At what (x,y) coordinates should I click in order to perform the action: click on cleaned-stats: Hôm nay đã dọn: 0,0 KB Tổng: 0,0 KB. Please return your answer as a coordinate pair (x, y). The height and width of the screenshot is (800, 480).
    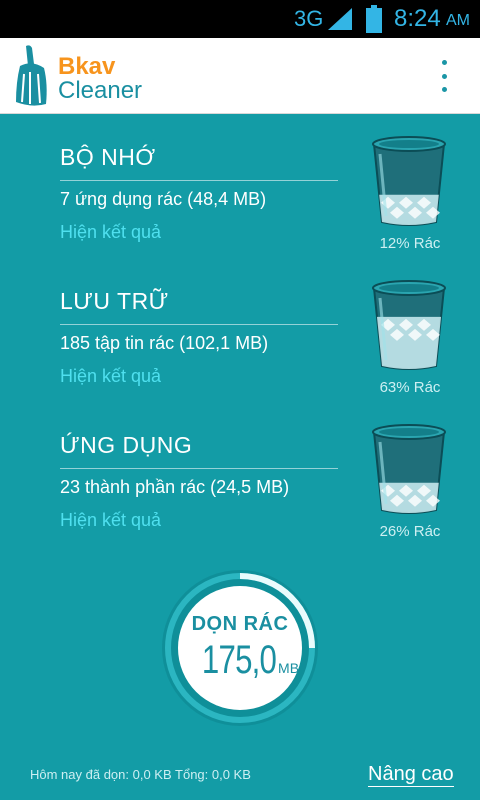
    Looking at the image, I should click on (140, 774).